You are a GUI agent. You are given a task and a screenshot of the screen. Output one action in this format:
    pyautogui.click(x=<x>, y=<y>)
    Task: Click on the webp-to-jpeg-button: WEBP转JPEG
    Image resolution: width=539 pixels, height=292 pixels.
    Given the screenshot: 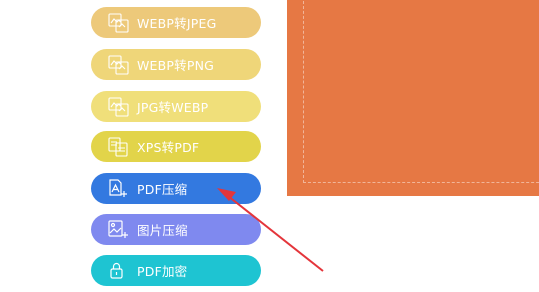 What is the action you would take?
    pyautogui.click(x=176, y=22)
    